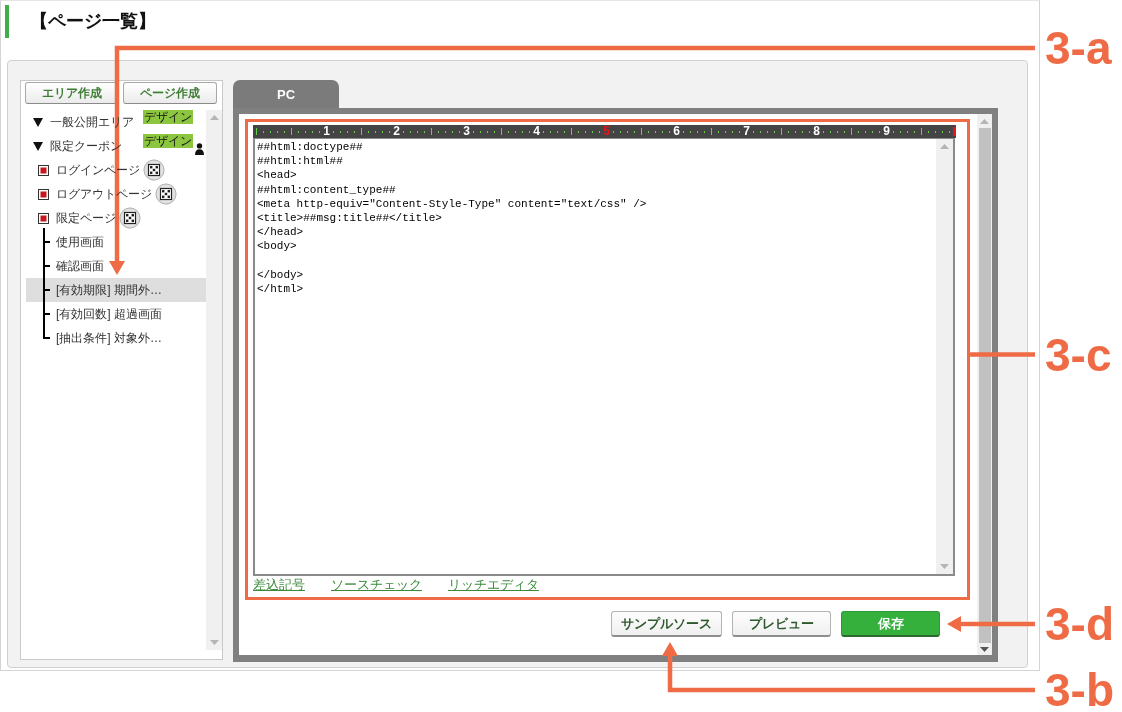  What do you see at coordinates (1078, 354) in the screenshot?
I see `callout-label: 3-c` at bounding box center [1078, 354].